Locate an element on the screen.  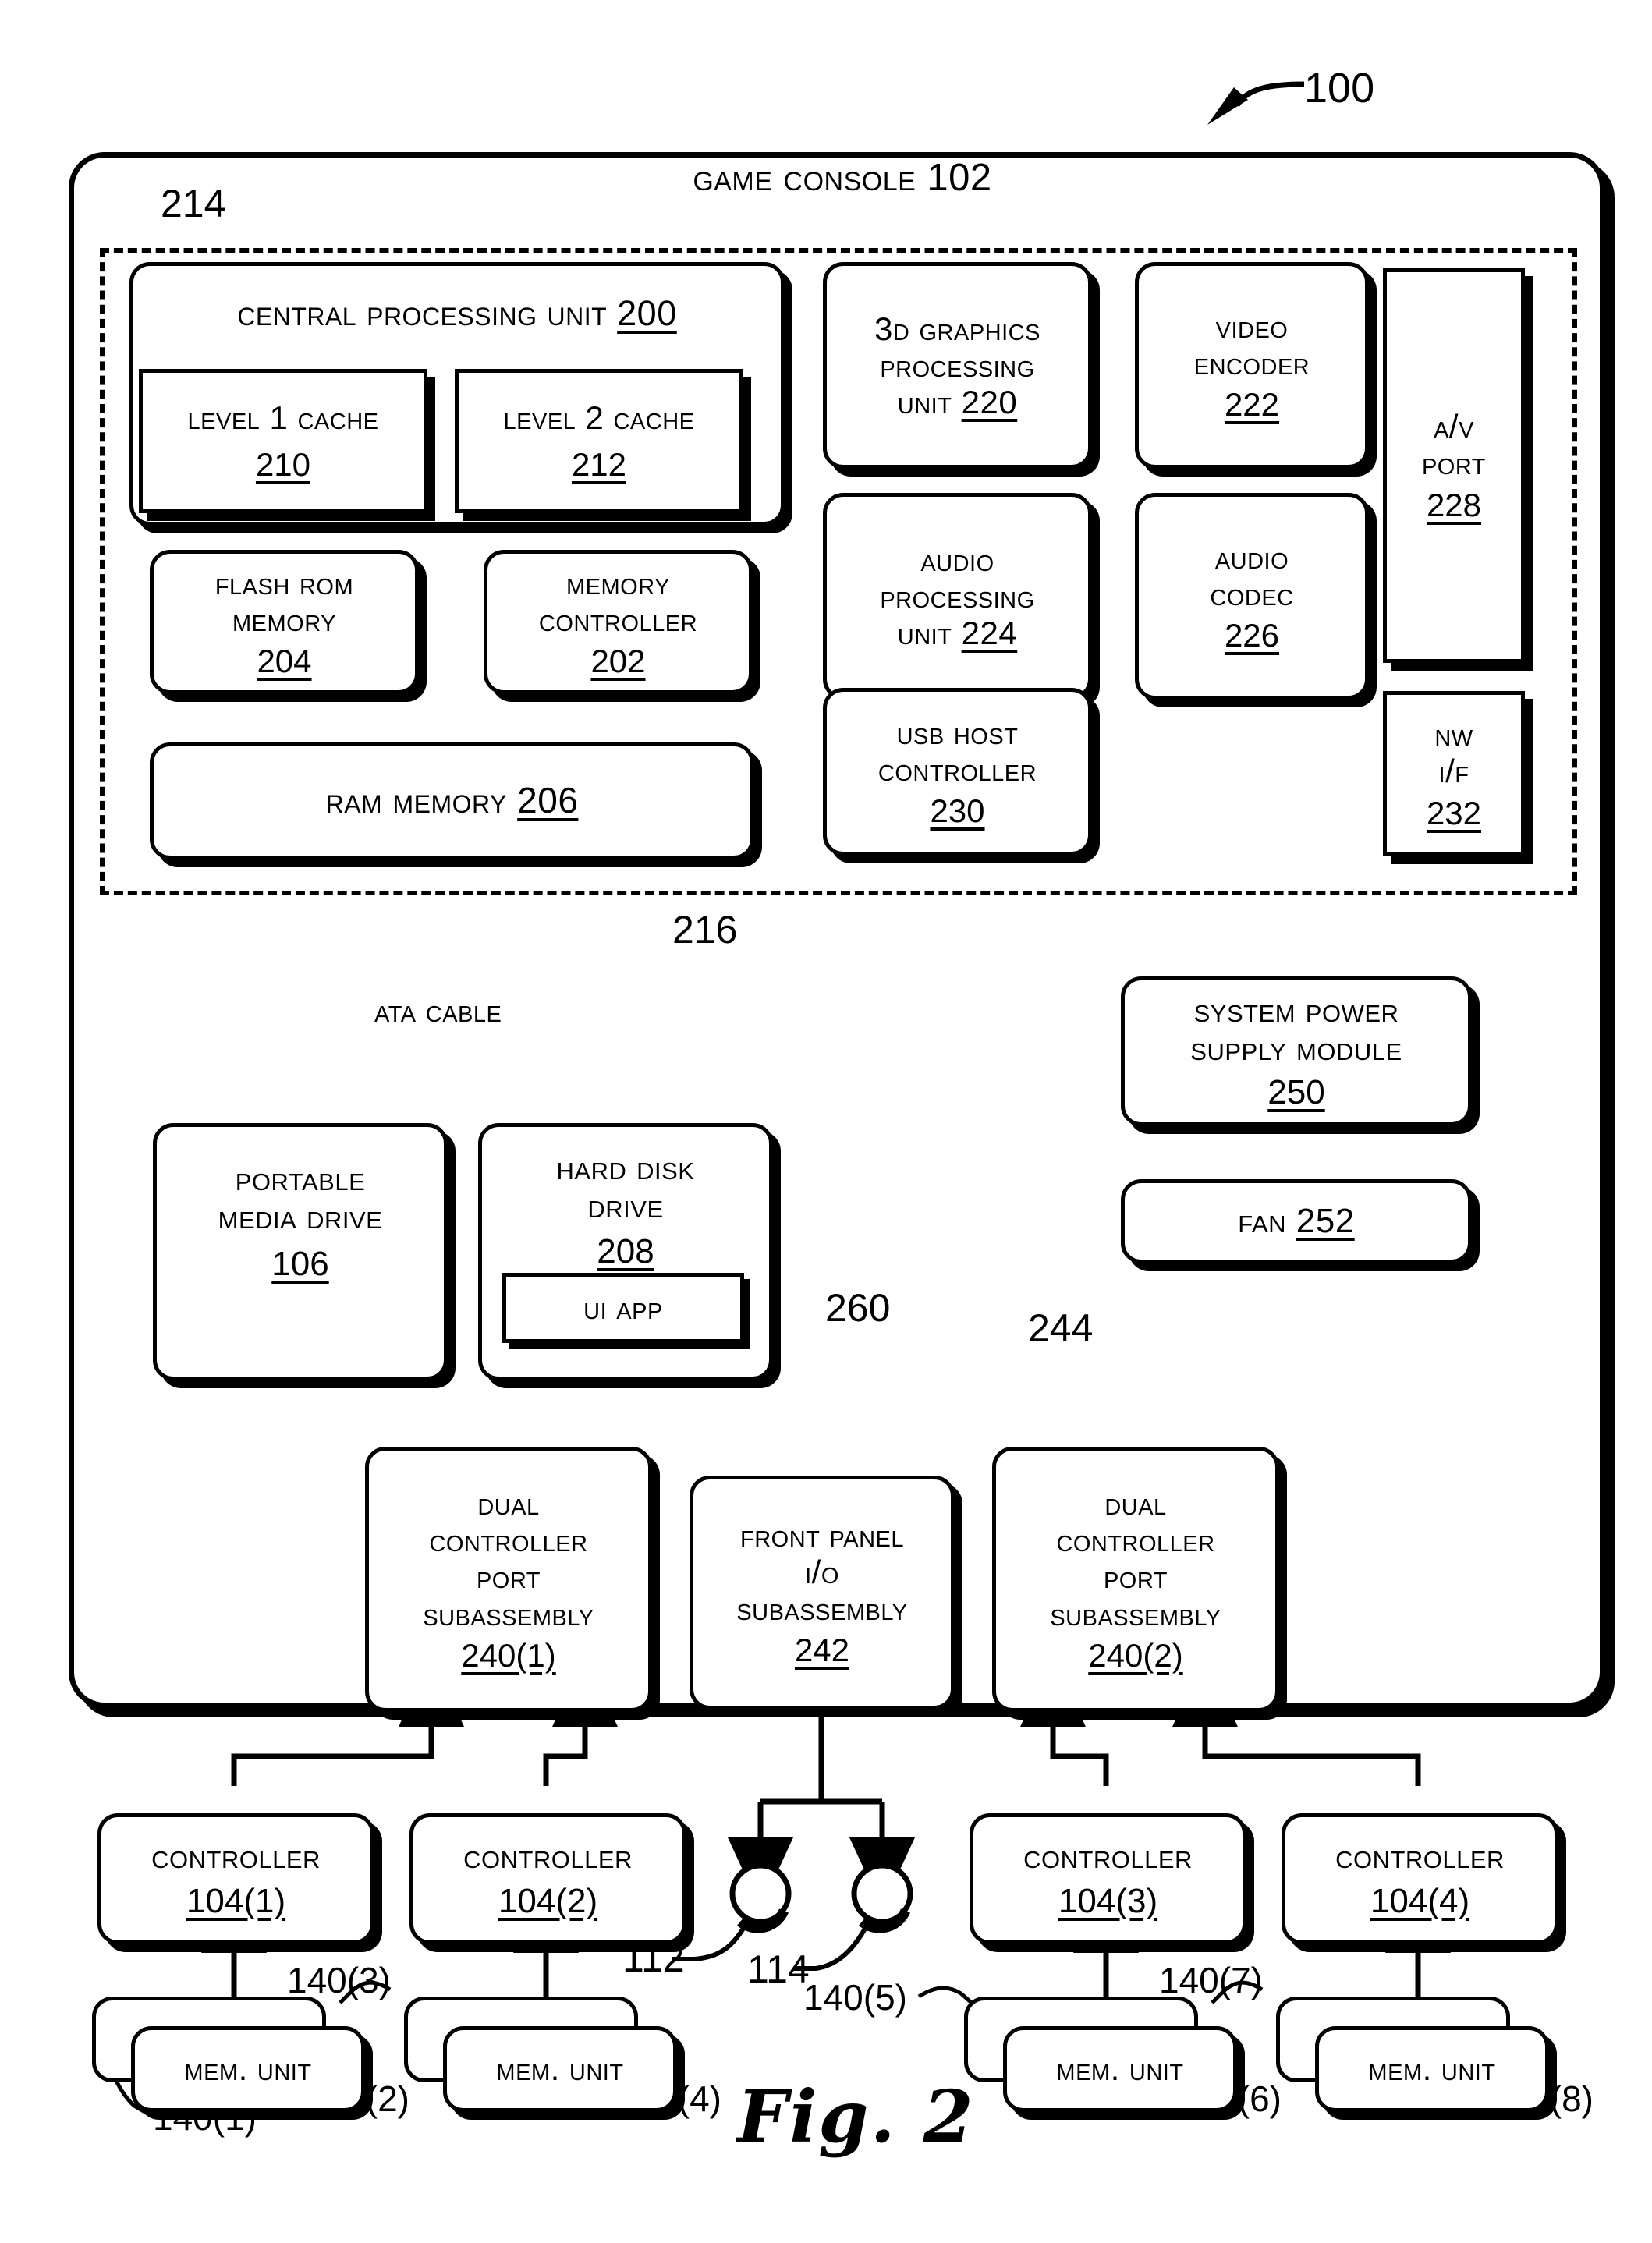
block-controller-1: Controller 104(1) is located at coordinates (235, 1878).